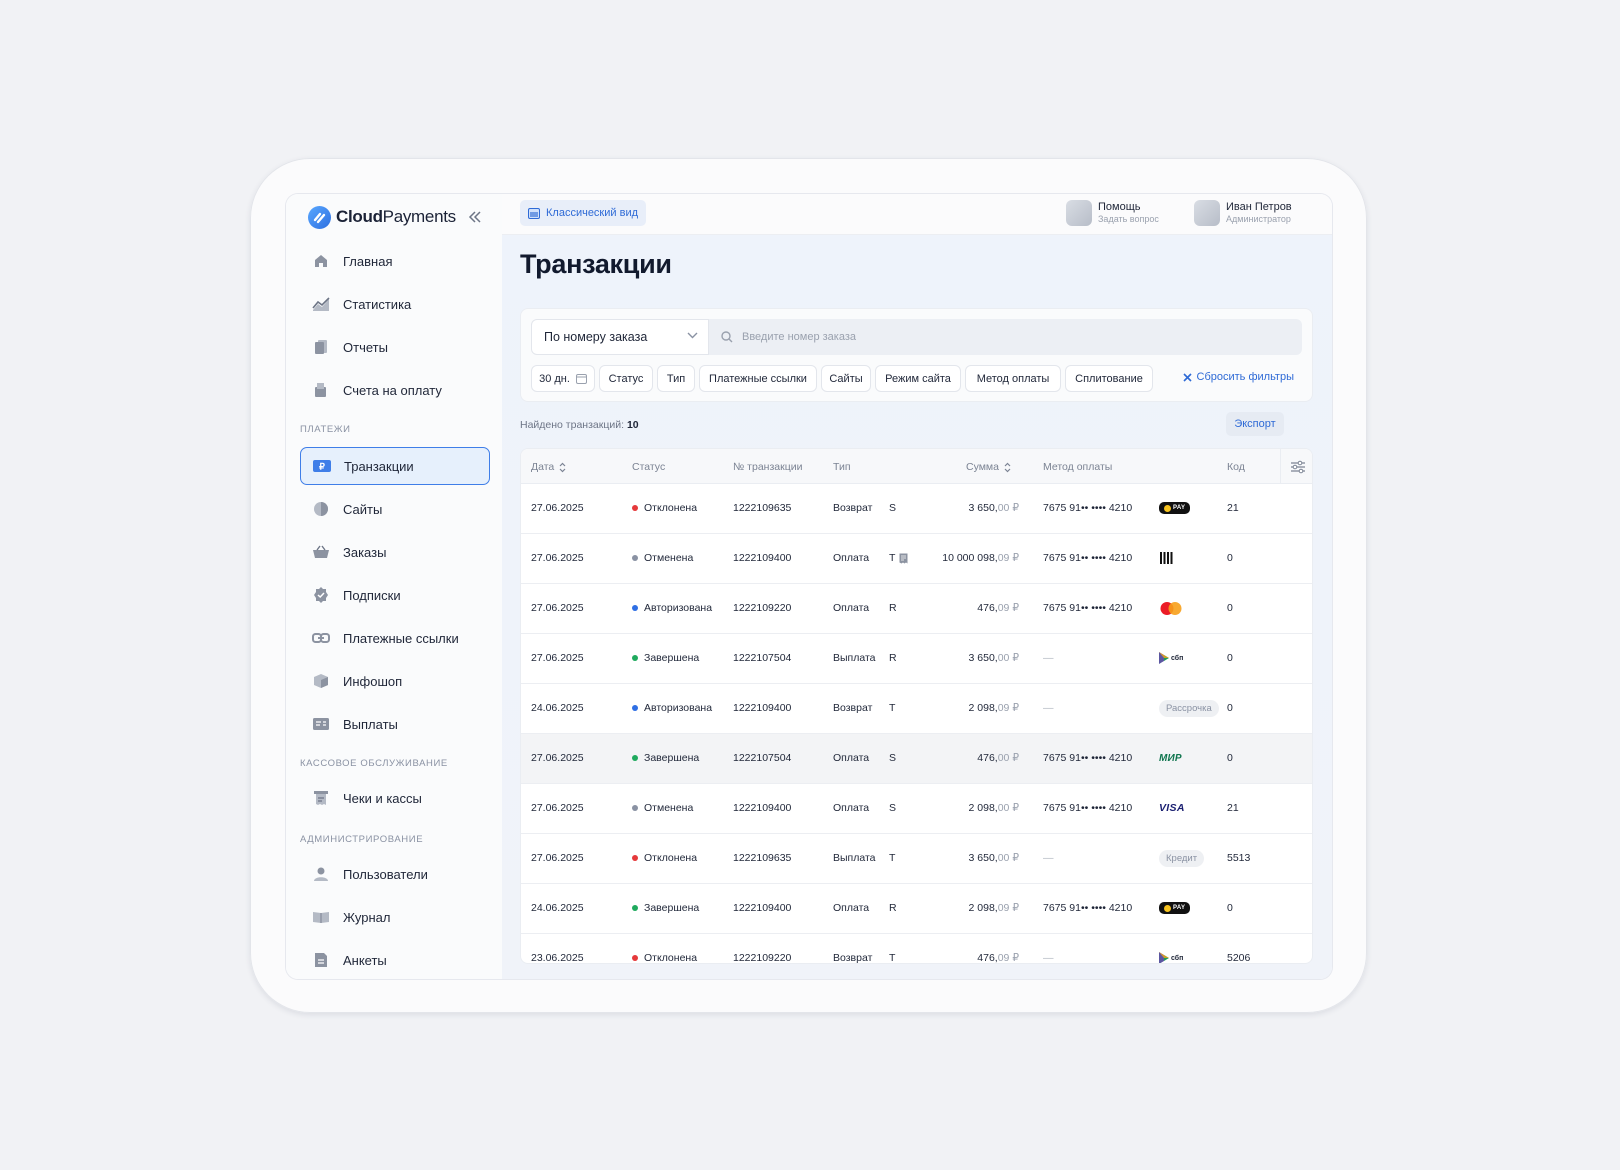 Image resolution: width=1620 pixels, height=1170 pixels. I want to click on logo: CloudPayments, so click(382, 217).